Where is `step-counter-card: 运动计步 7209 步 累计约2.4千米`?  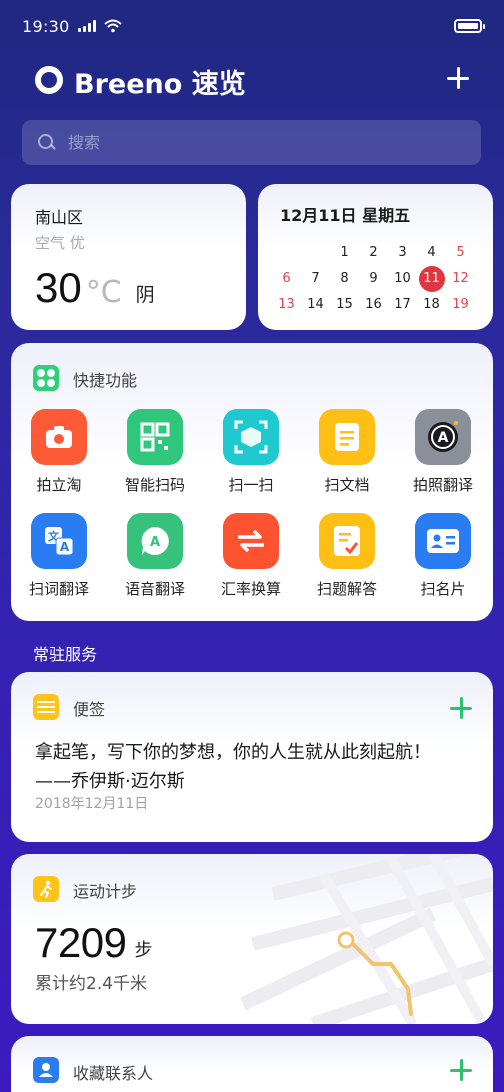 step-counter-card: 运动计步 7209 步 累计约2.4千米 is located at coordinates (252, 939).